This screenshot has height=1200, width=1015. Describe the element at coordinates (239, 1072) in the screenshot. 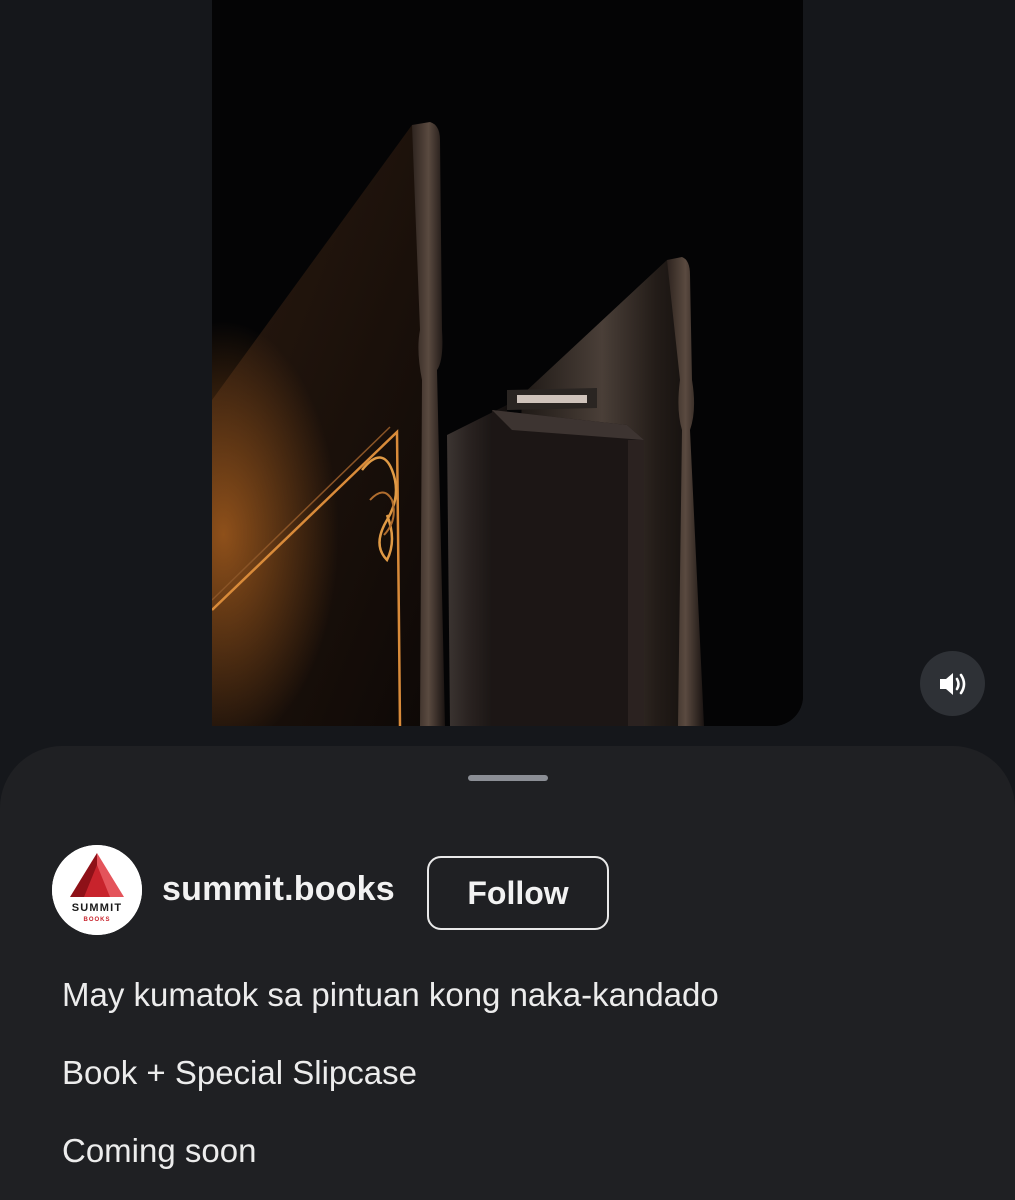

I see `caption-line: Book + Special Slipcase` at that location.